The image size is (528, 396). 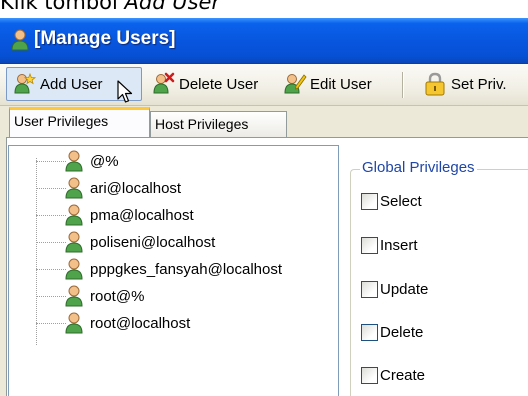 I want to click on instruction-caption: Klik tombol Add User, so click(x=110, y=9).